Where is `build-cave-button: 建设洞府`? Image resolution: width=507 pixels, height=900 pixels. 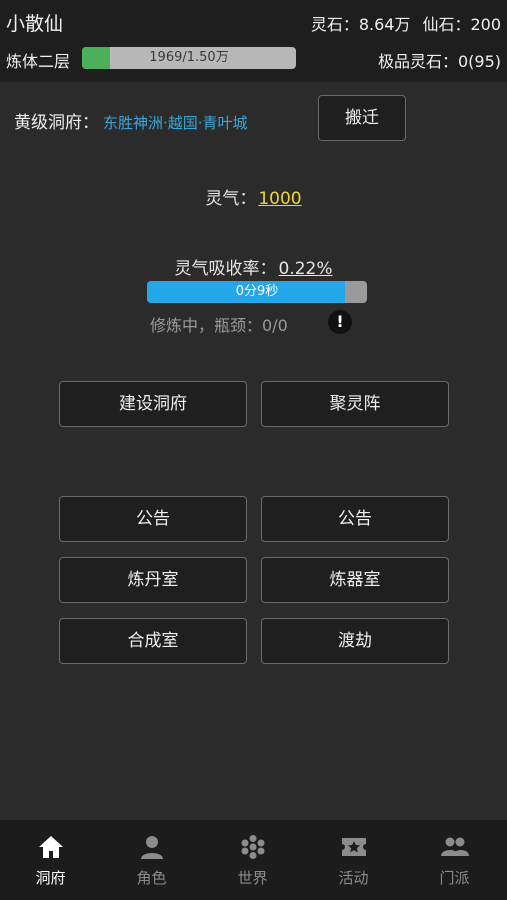
build-cave-button: 建设洞府 is located at coordinates (153, 404).